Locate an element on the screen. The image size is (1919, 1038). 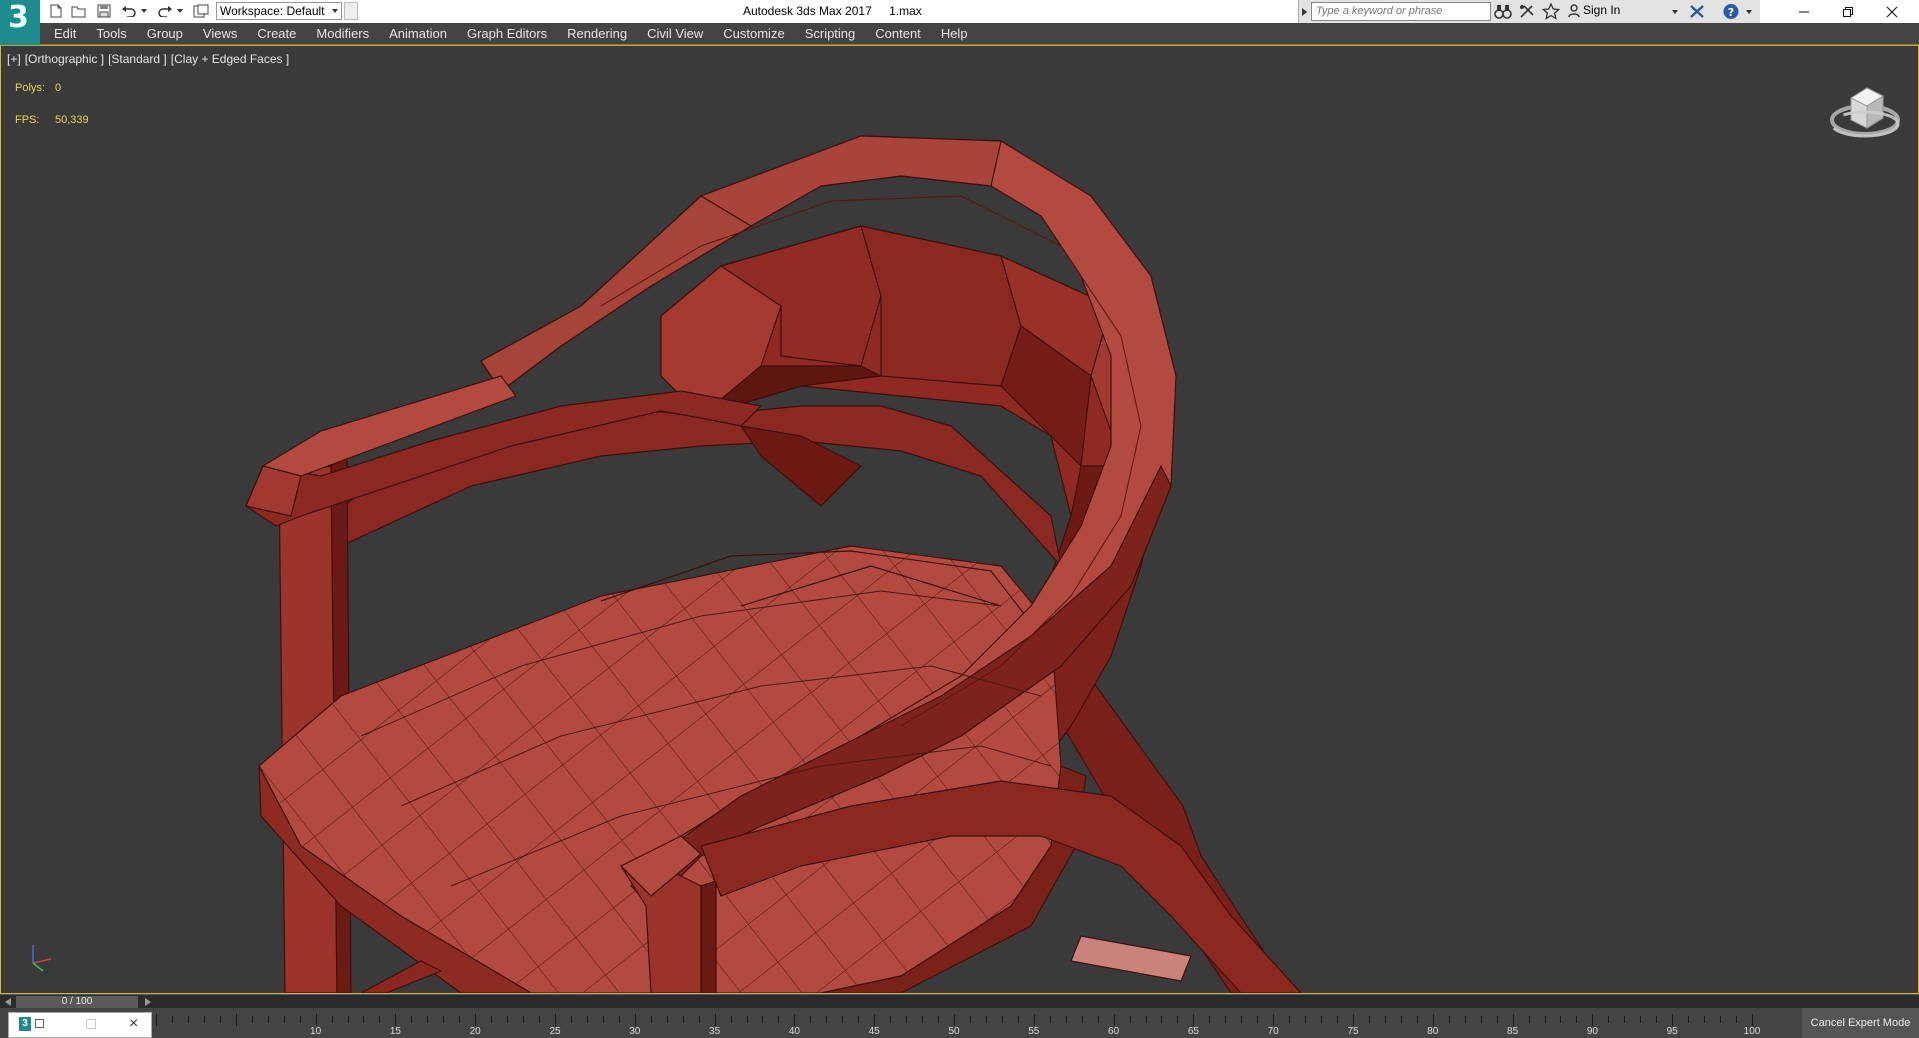
new-file-icon is located at coordinates (56, 11).